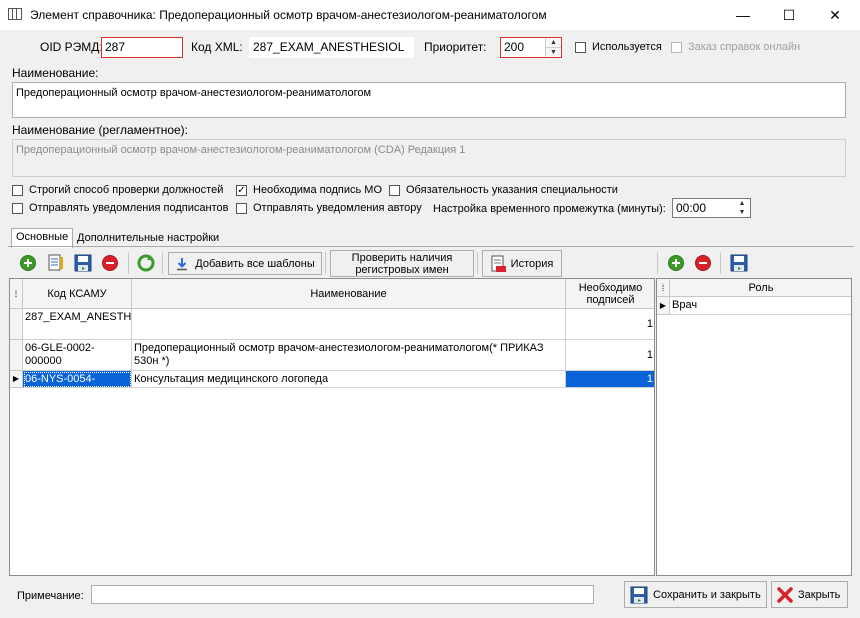 The height and width of the screenshot is (618, 860). I want to click on history-button: История, so click(522, 263).